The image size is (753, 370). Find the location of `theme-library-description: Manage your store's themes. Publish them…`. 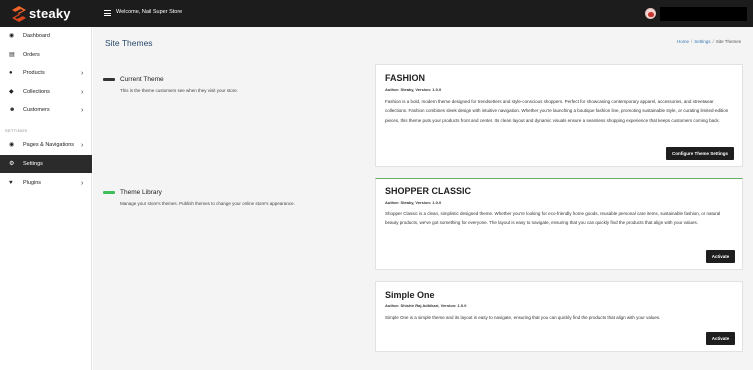

theme-library-description: Manage your store's themes. Publish them… is located at coordinates (207, 203).